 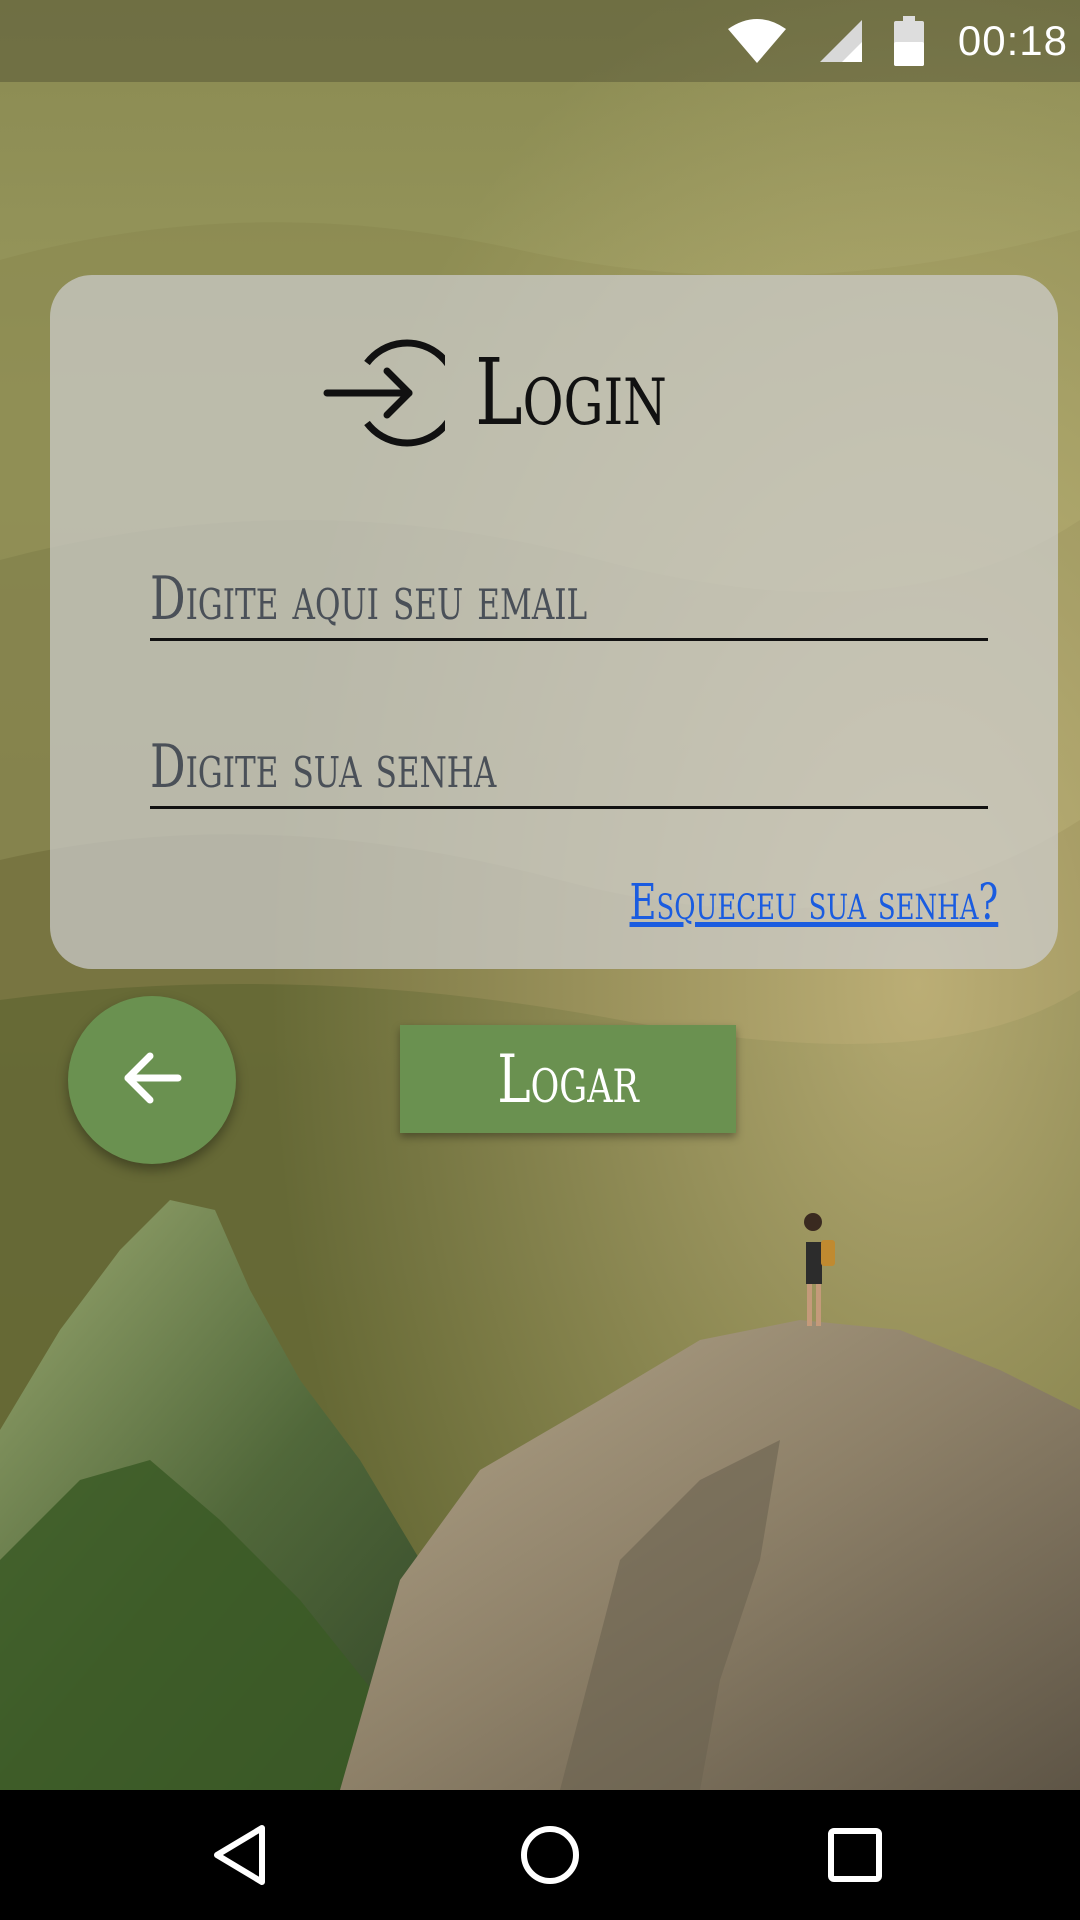 I want to click on login-title-row: Login, so click(x=554, y=393).